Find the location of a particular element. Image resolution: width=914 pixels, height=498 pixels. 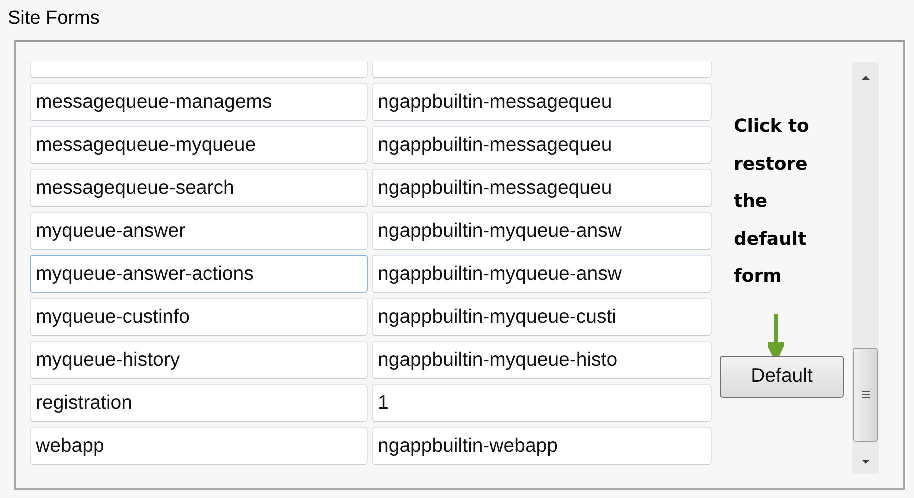

scrollbar-thumb is located at coordinates (865, 395).